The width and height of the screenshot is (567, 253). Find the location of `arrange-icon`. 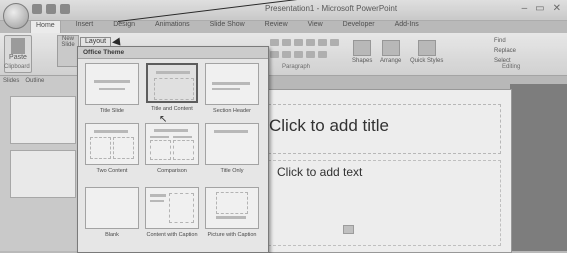

arrange-icon is located at coordinates (390, 48).